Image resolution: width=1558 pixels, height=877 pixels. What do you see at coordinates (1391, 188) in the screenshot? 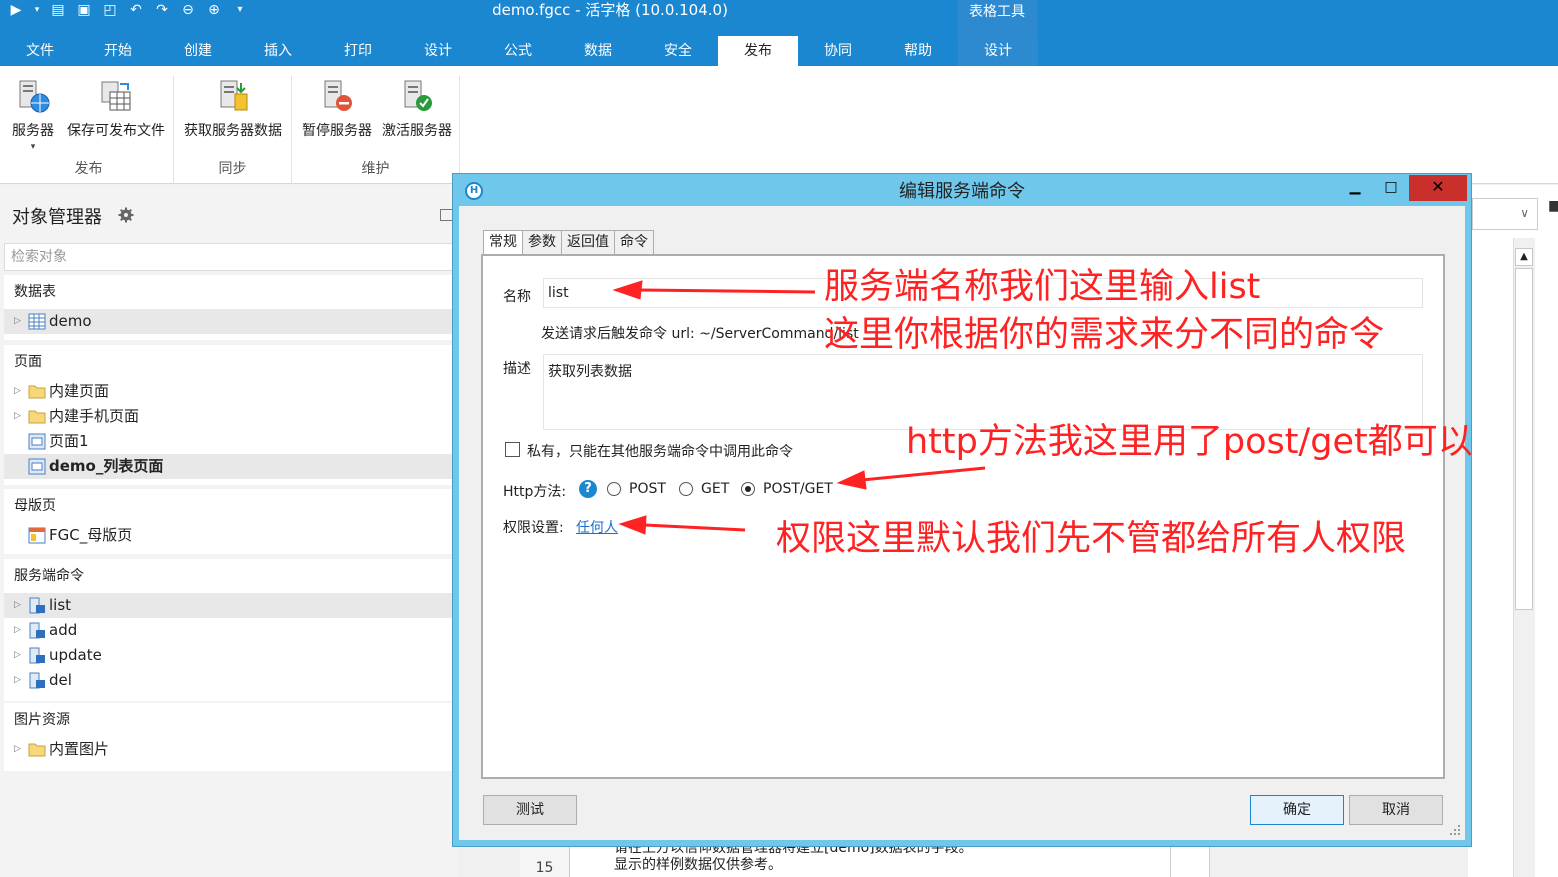
I see `maximize-button: □` at bounding box center [1391, 188].